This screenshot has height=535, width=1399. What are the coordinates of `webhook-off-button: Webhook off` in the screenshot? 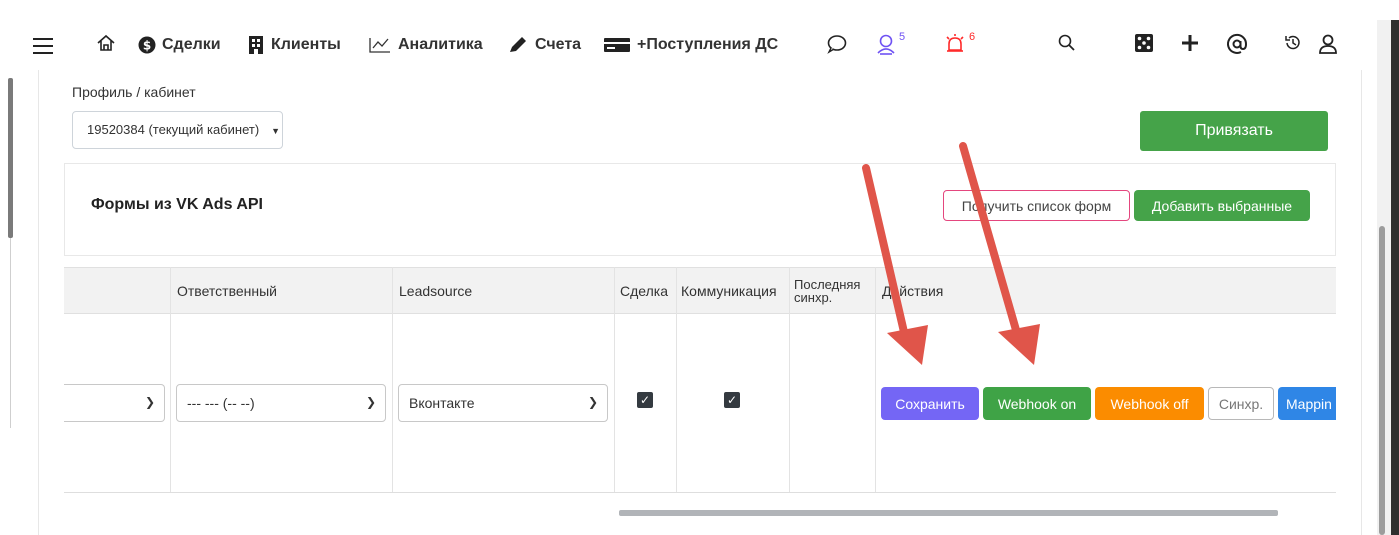 It's located at (1149, 403).